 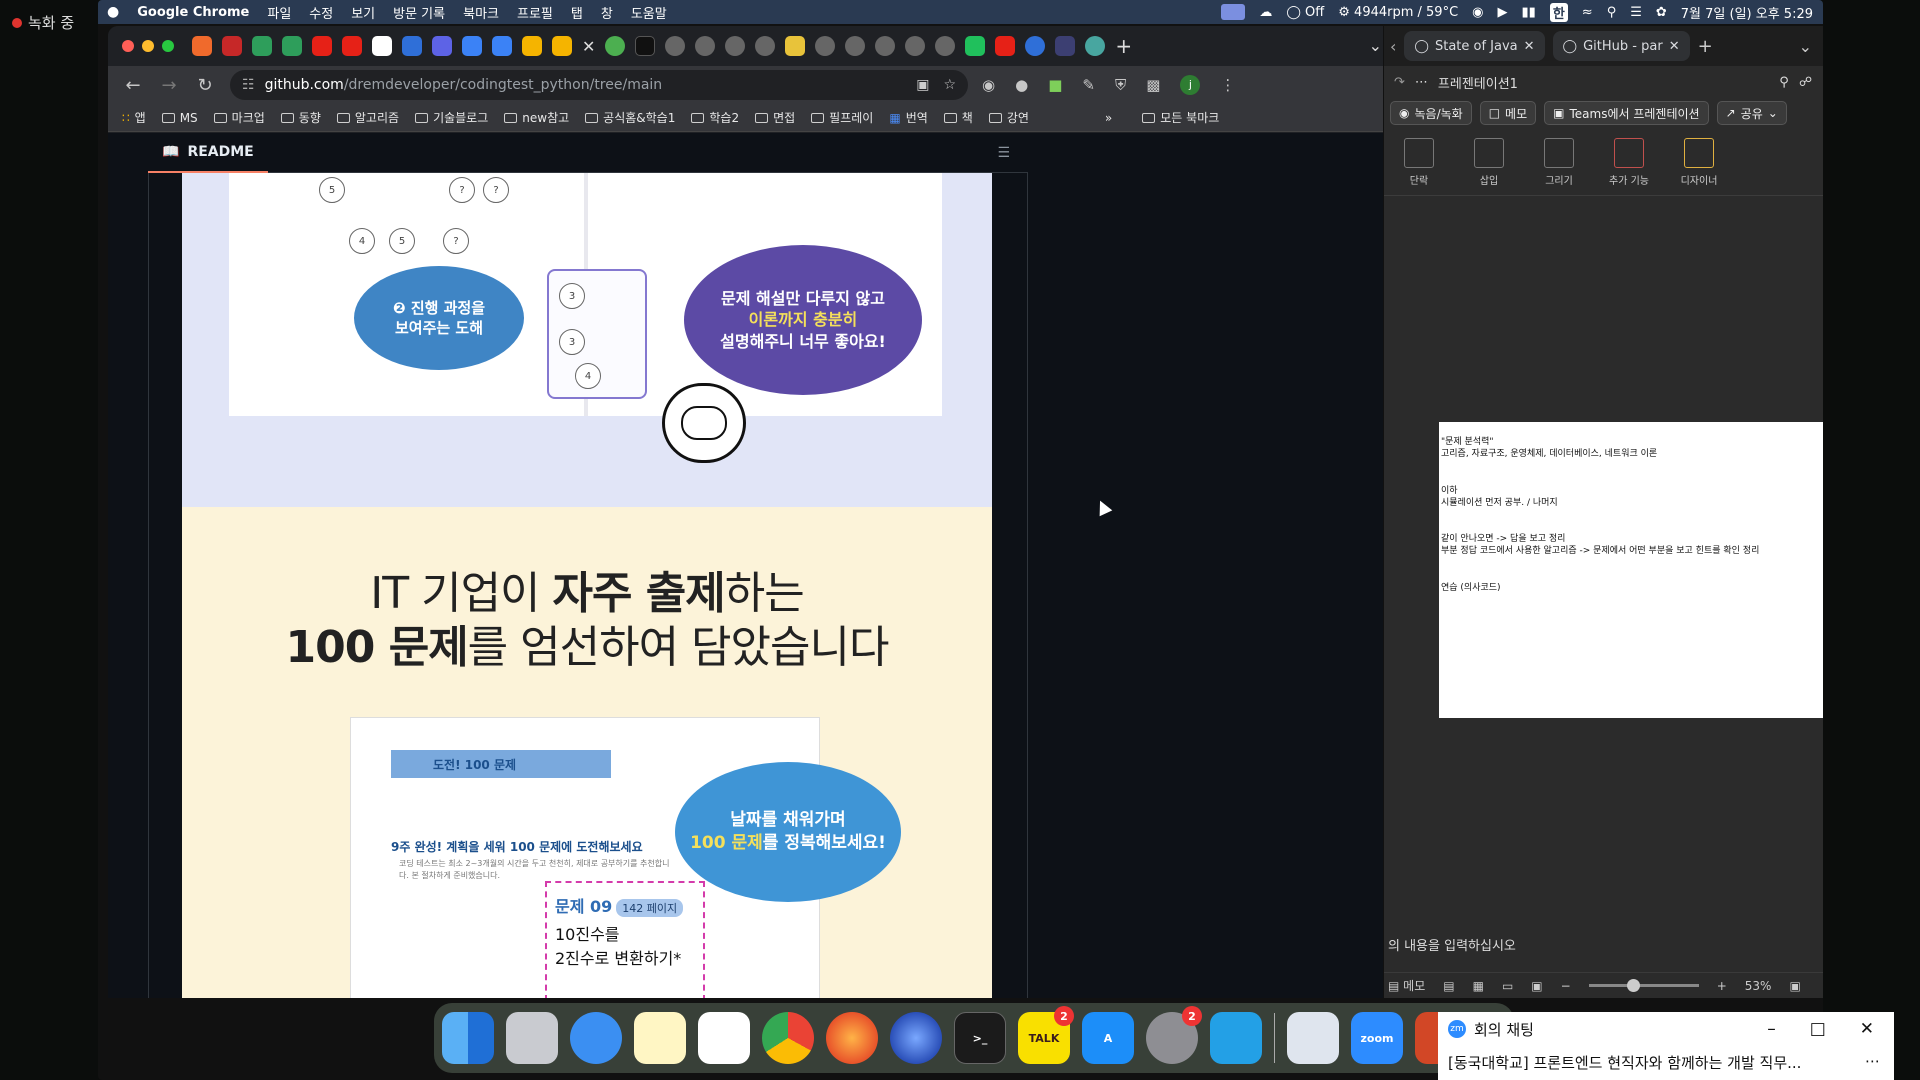 I want to click on apple-icon: ●, so click(x=113, y=12).